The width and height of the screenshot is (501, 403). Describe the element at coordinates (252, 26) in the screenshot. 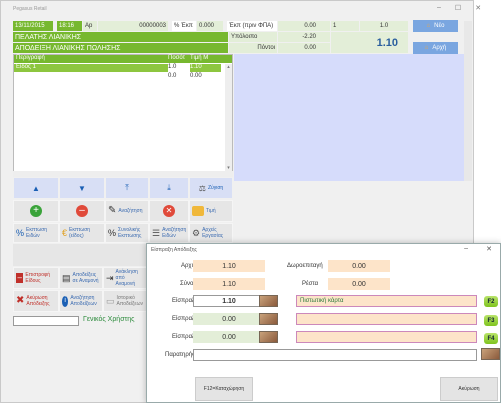

I see `discount-amount-label: Έκπ (πριν ΦΠΑ)` at that location.